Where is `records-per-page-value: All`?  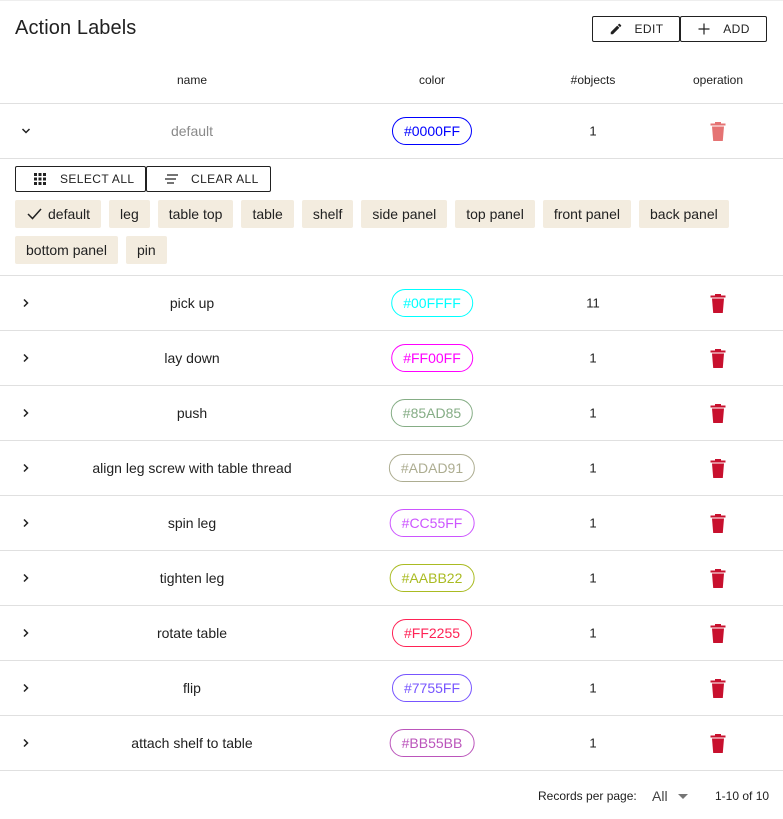 records-per-page-value: All is located at coordinates (660, 796).